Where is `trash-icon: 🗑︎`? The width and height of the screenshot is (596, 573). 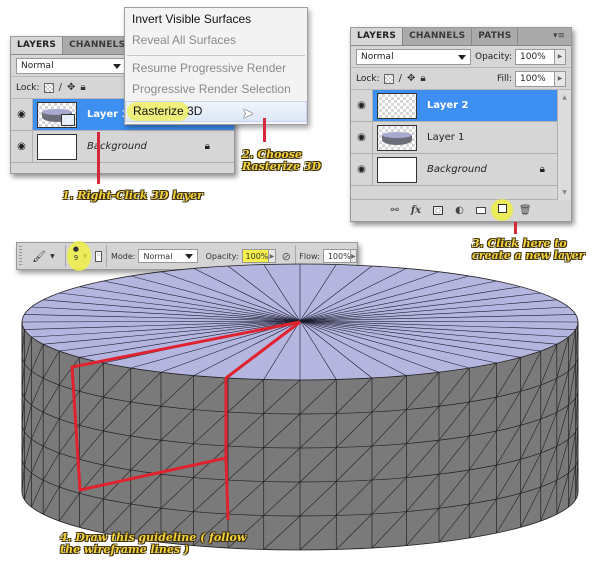 trash-icon: 🗑︎ is located at coordinates (525, 210).